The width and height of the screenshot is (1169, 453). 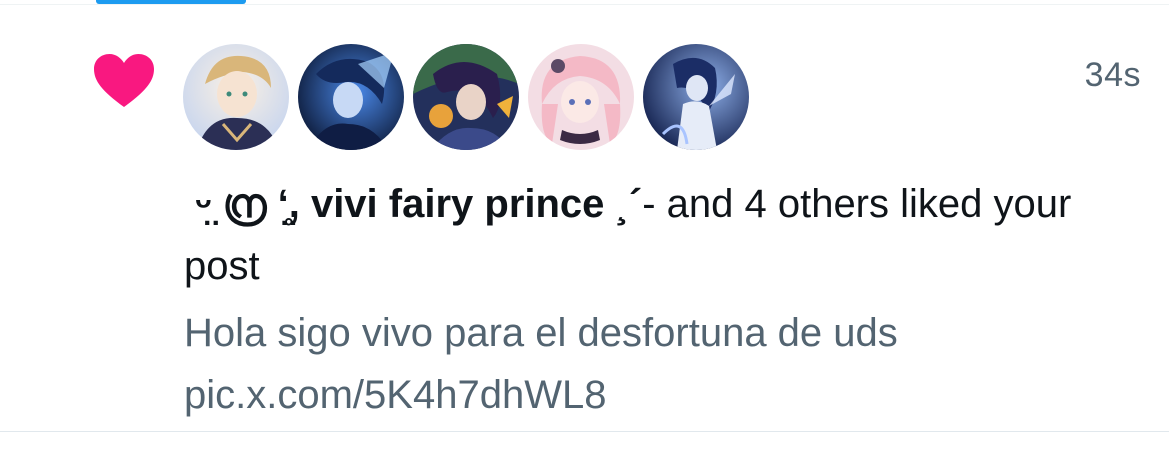 What do you see at coordinates (584, 431) in the screenshot?
I see `bottom-divider` at bounding box center [584, 431].